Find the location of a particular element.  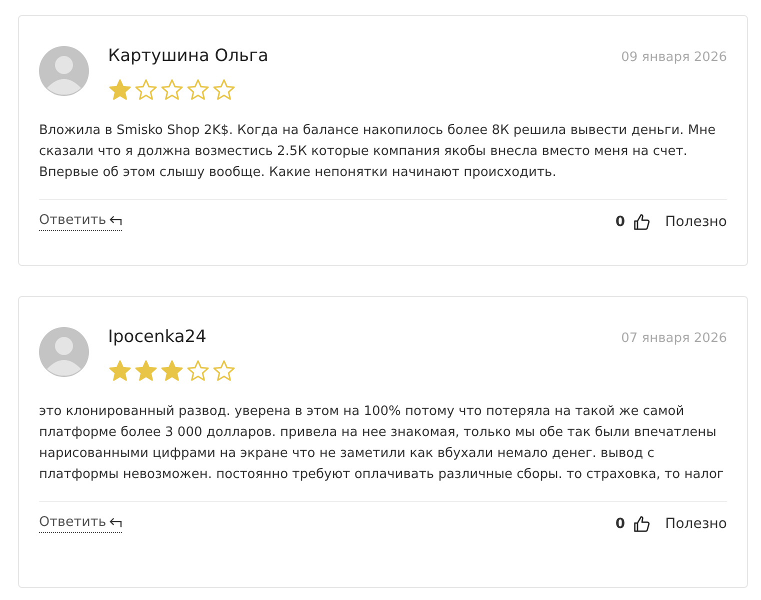

review-text: это клонированный развод. уверена в этом на 100% потому что потеряла на такой же самой платформе более 3 000 долларов. привела на нее знакомая, только мы обе так были впечатлены нарисованными цифрами на экране что не заметили как вбухали немало денег. вывод с платформы невозможен. постоянно требуют оплачивать различные сборы. то страховка, то налог is located at coordinates (382, 443).